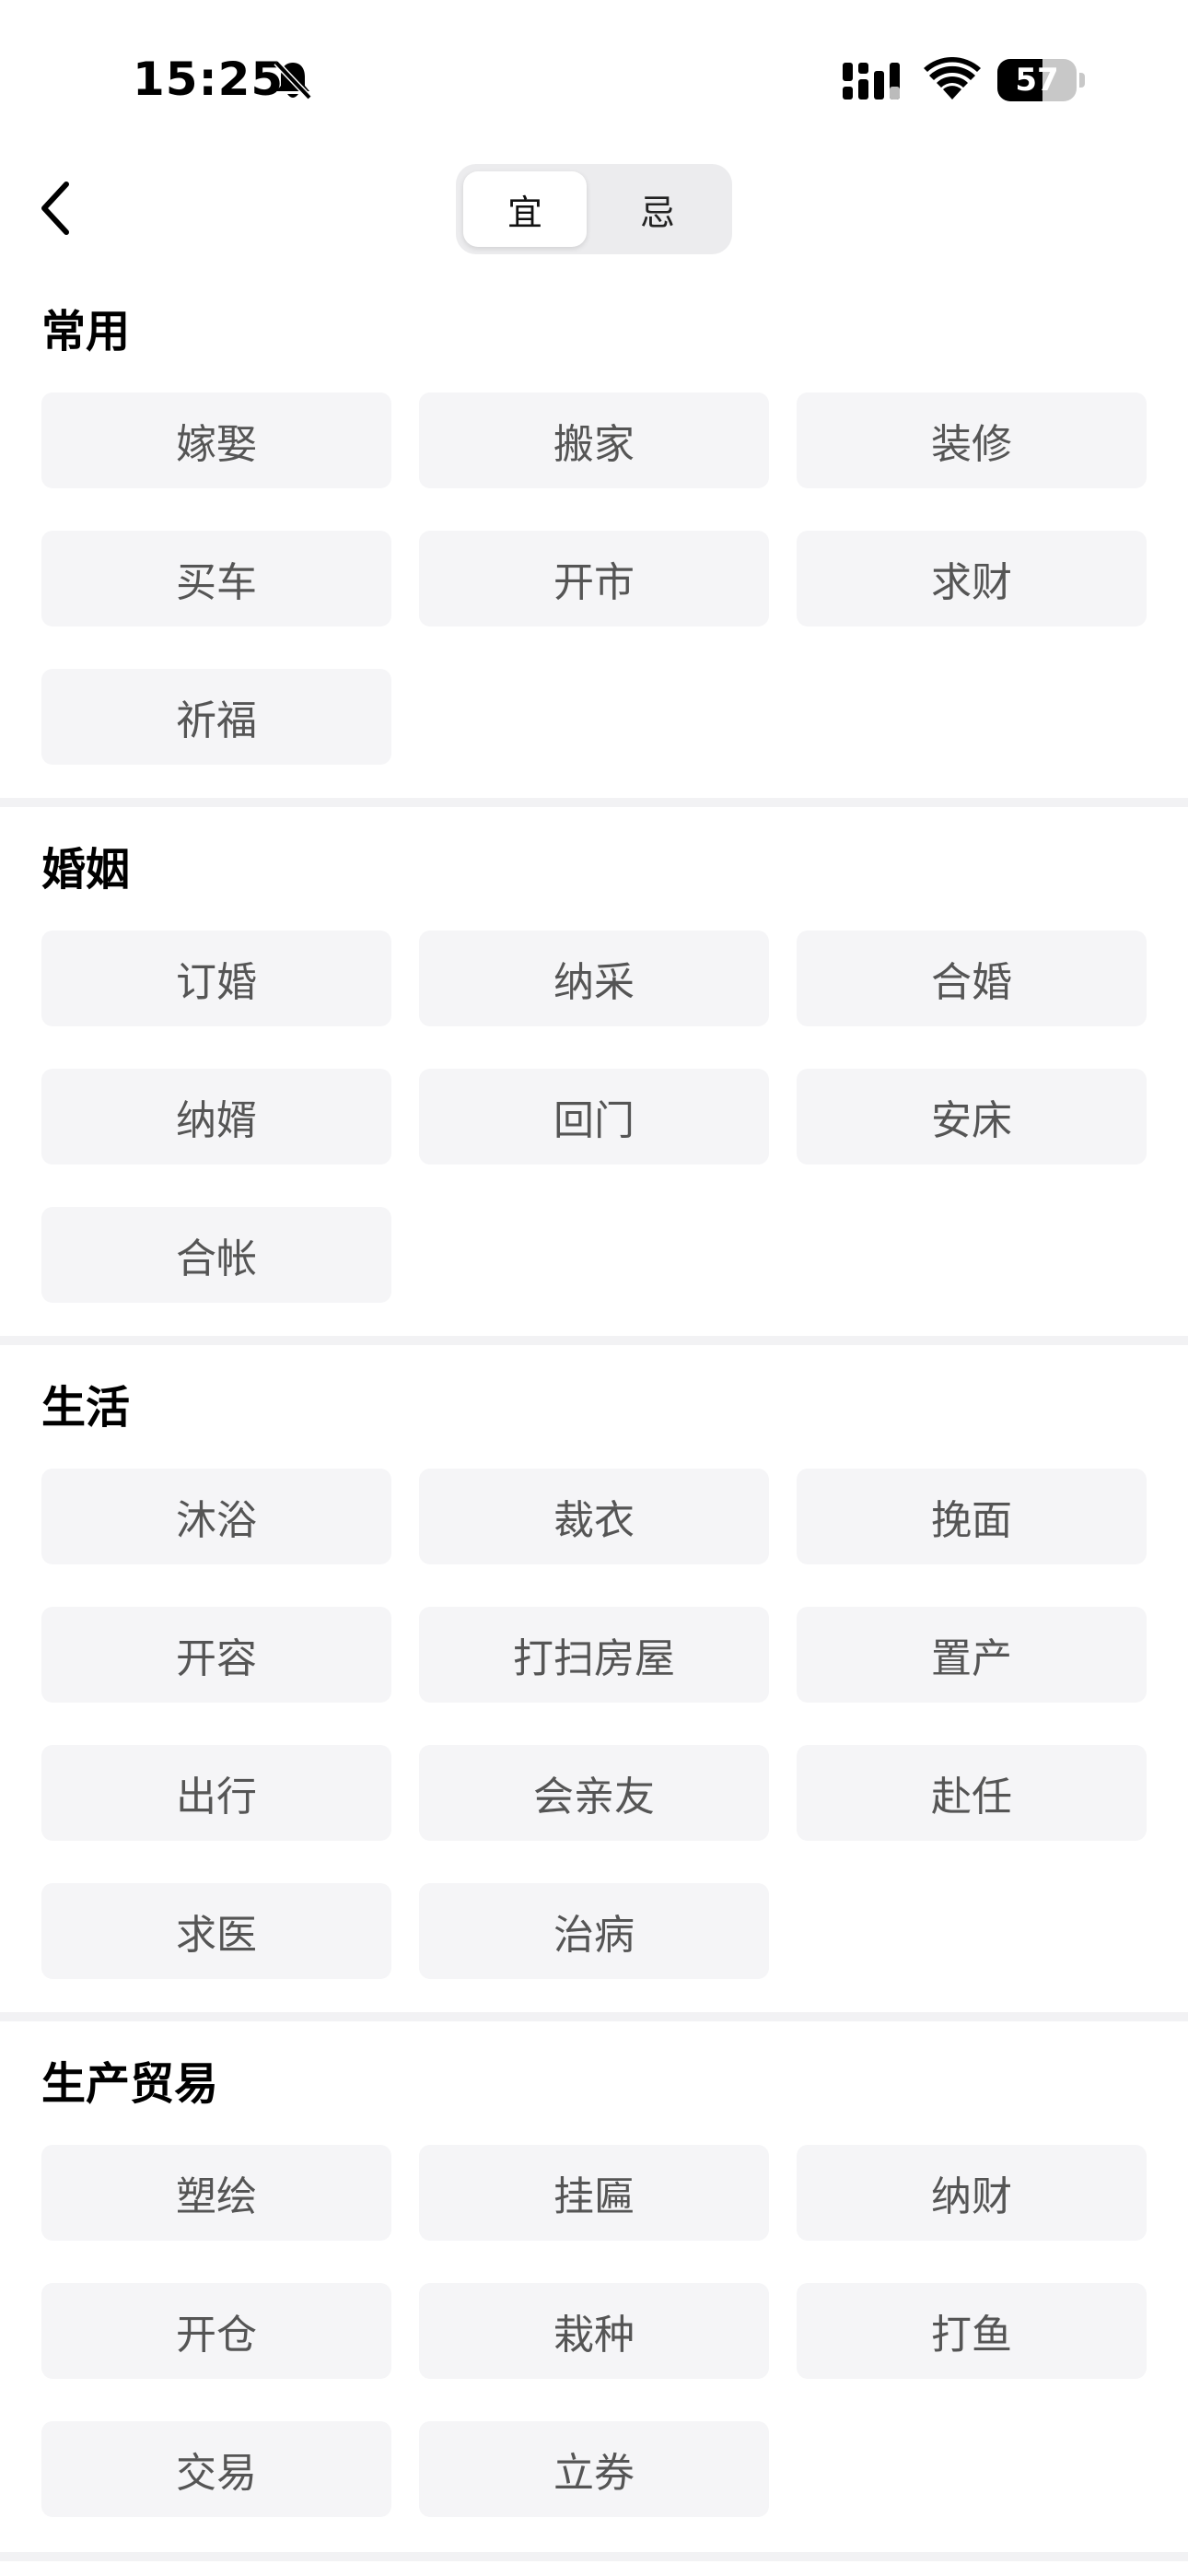  Describe the element at coordinates (594, 1117) in the screenshot. I see `activity-chip: 回门` at that location.